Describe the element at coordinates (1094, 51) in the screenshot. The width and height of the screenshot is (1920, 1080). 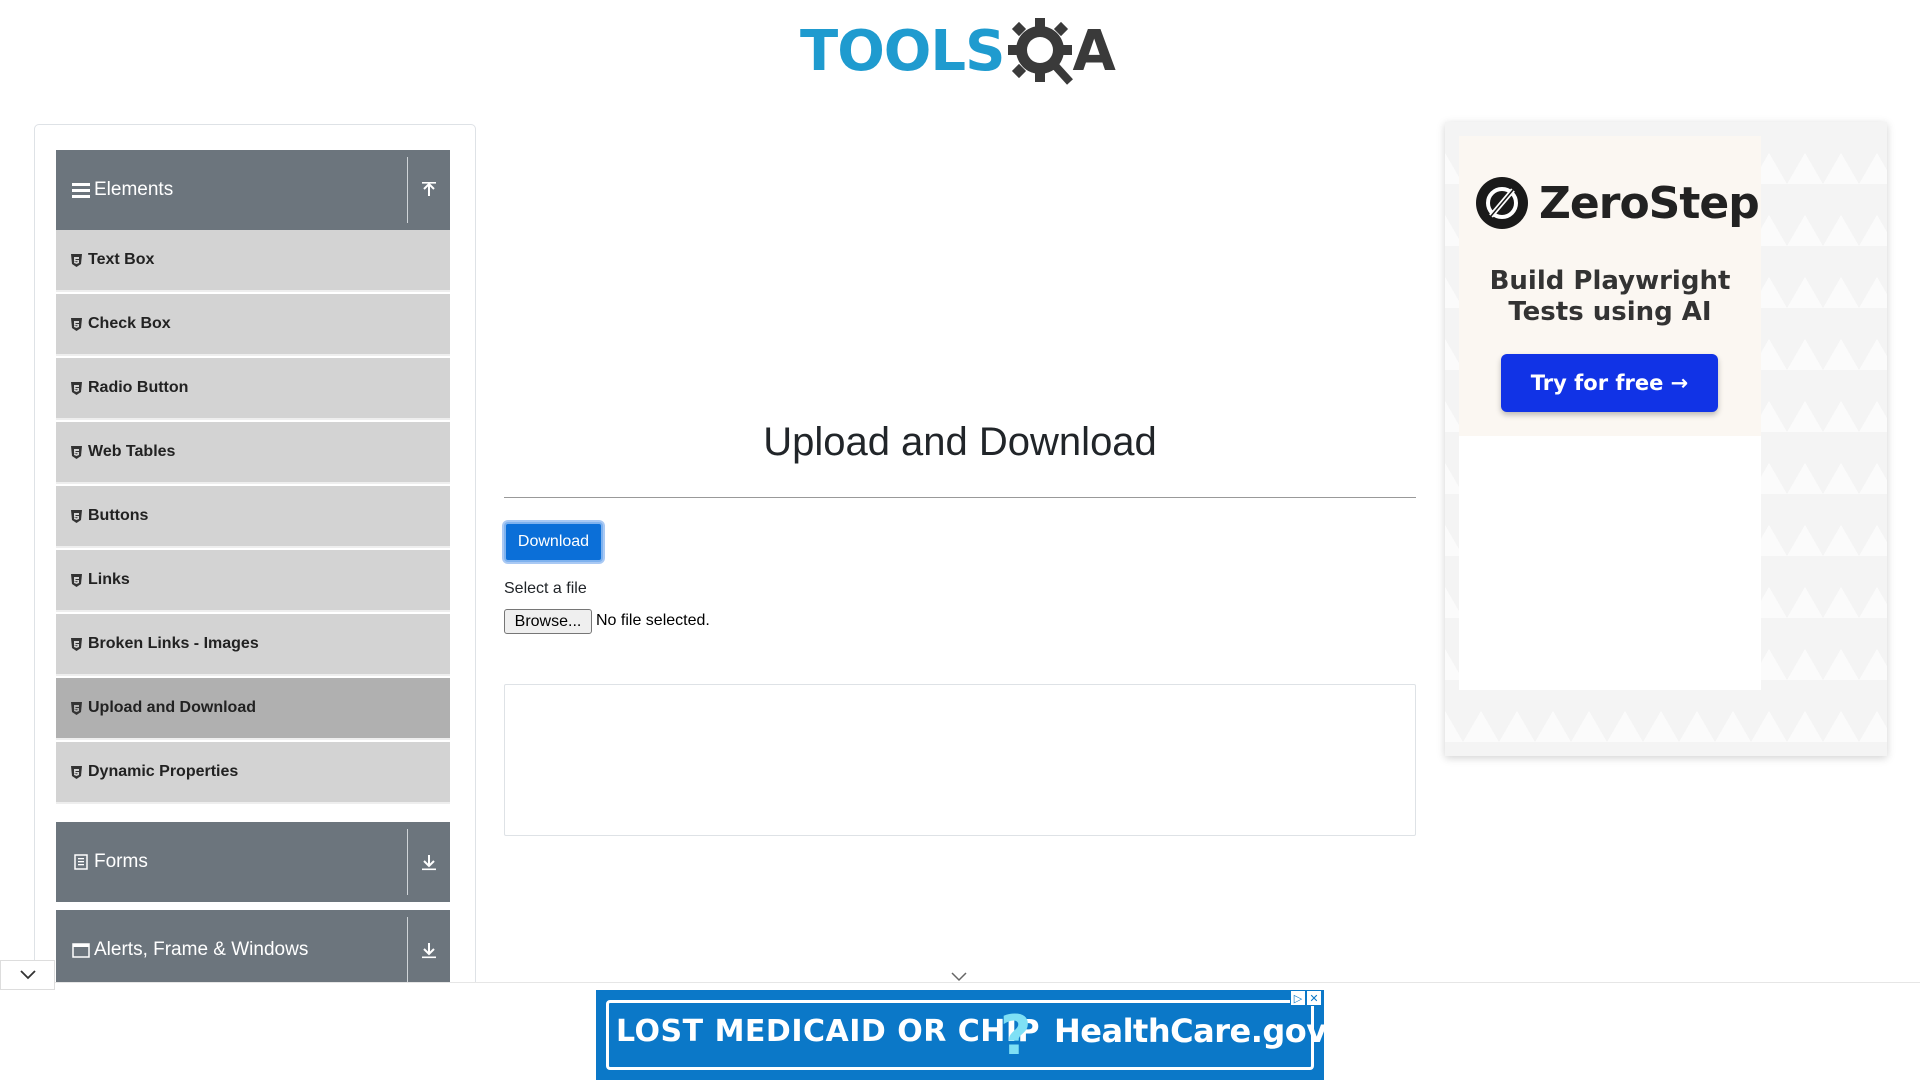
I see `logo-letter-a: A` at that location.